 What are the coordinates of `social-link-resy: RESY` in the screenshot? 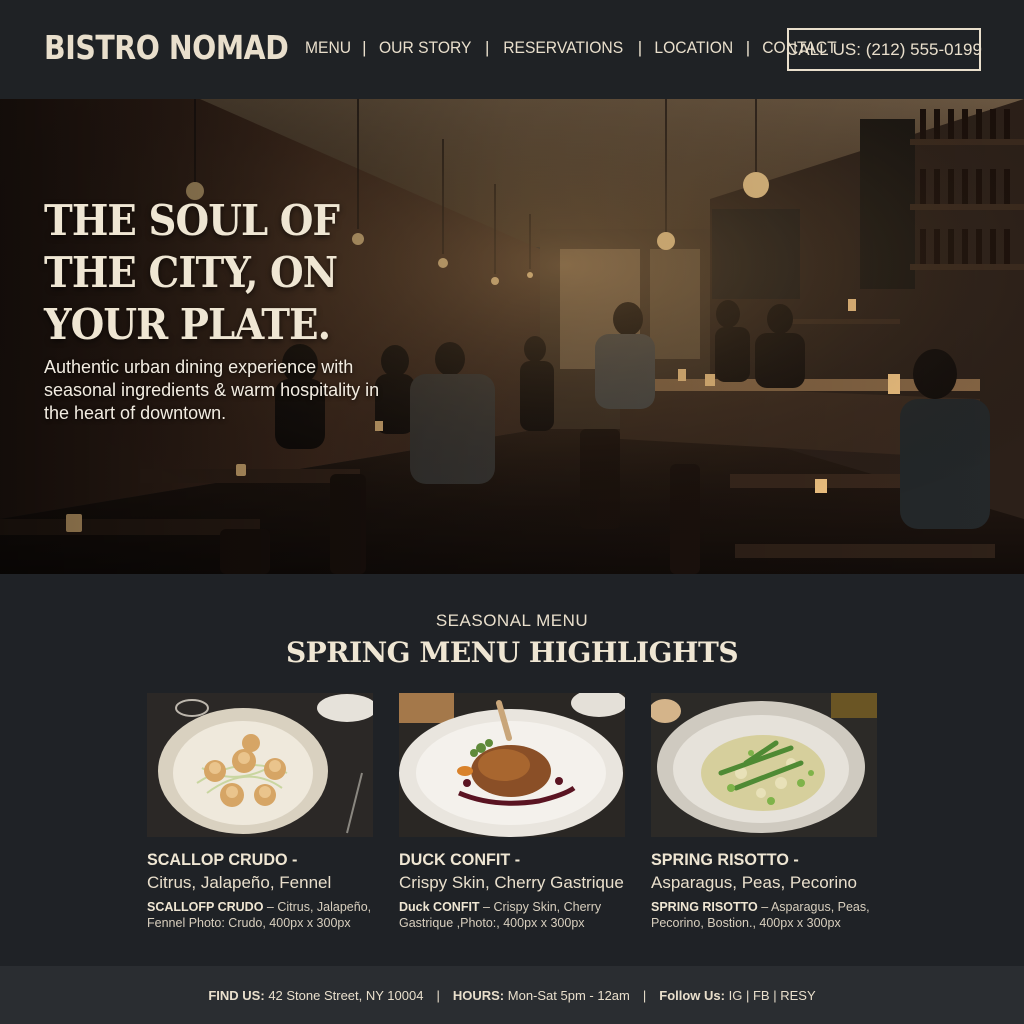 It's located at (797, 995).